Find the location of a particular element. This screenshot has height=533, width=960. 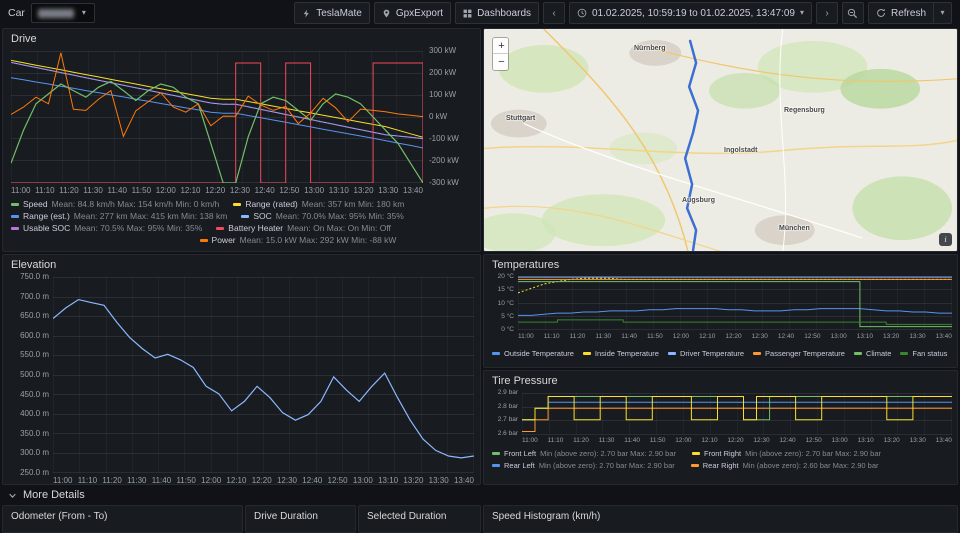

y-tick-label: 2.6 bar is located at coordinates (507, 433).